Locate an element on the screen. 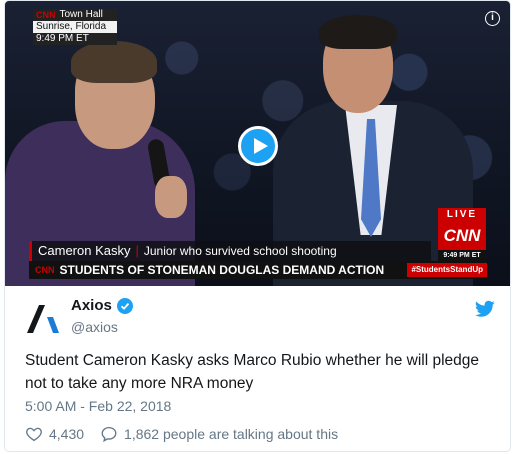  lower-third-name: Cameron Kasky is located at coordinates (84, 250).